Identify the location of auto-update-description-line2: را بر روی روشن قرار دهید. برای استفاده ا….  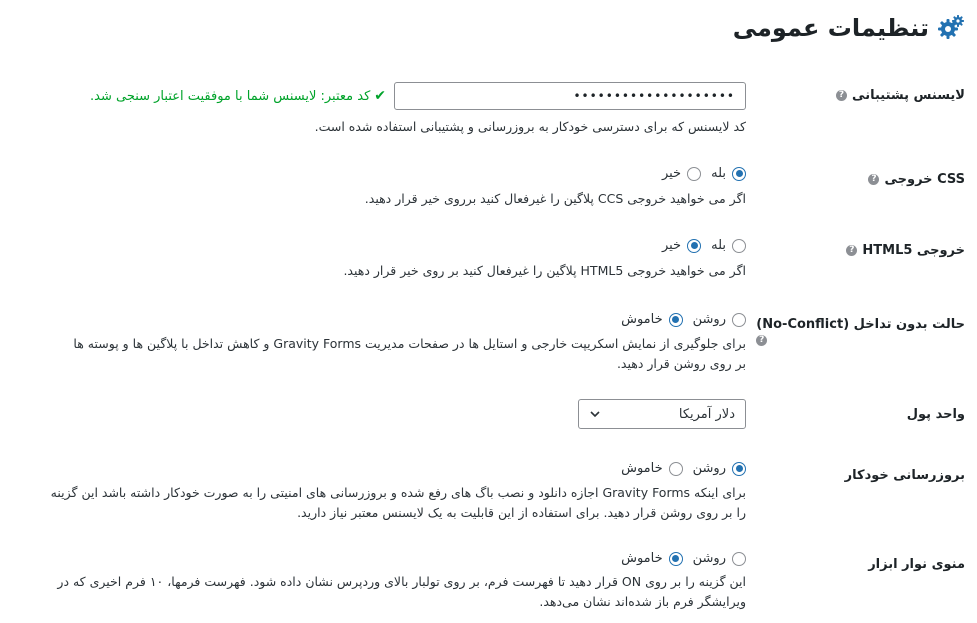
(521, 512).